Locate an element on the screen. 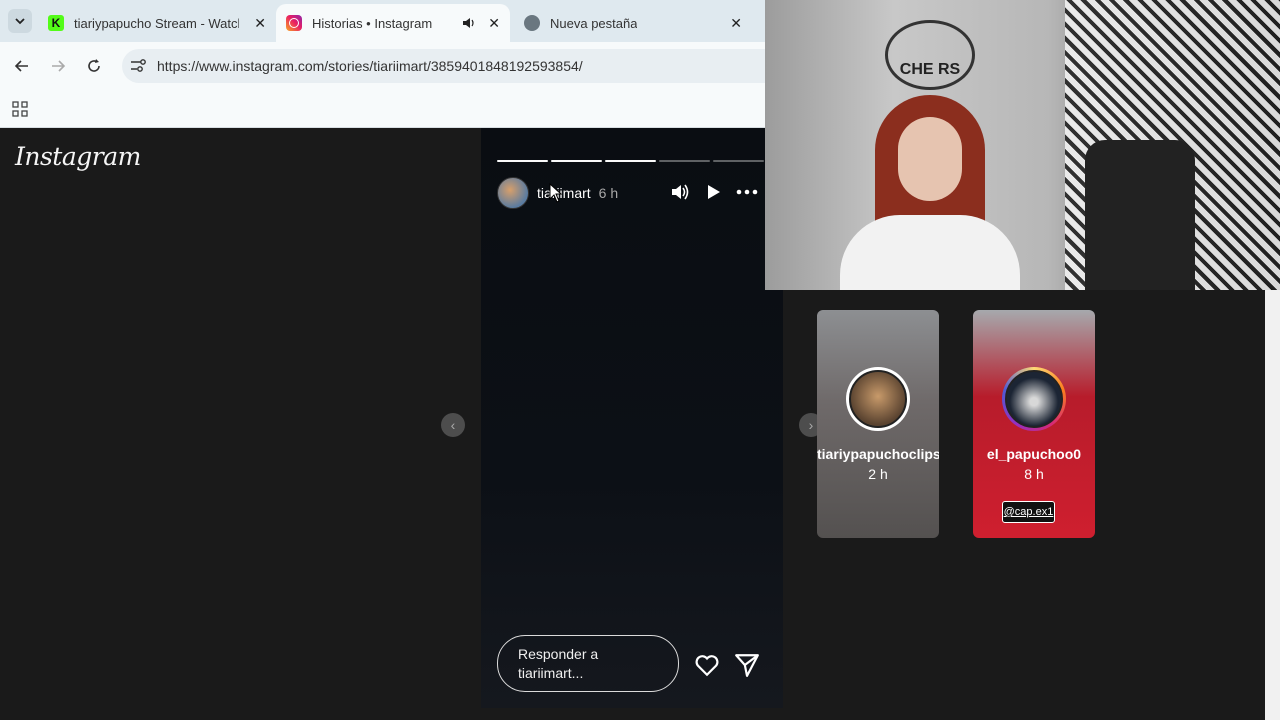 The height and width of the screenshot is (720, 1280). story-time: 6 h is located at coordinates (608, 193).